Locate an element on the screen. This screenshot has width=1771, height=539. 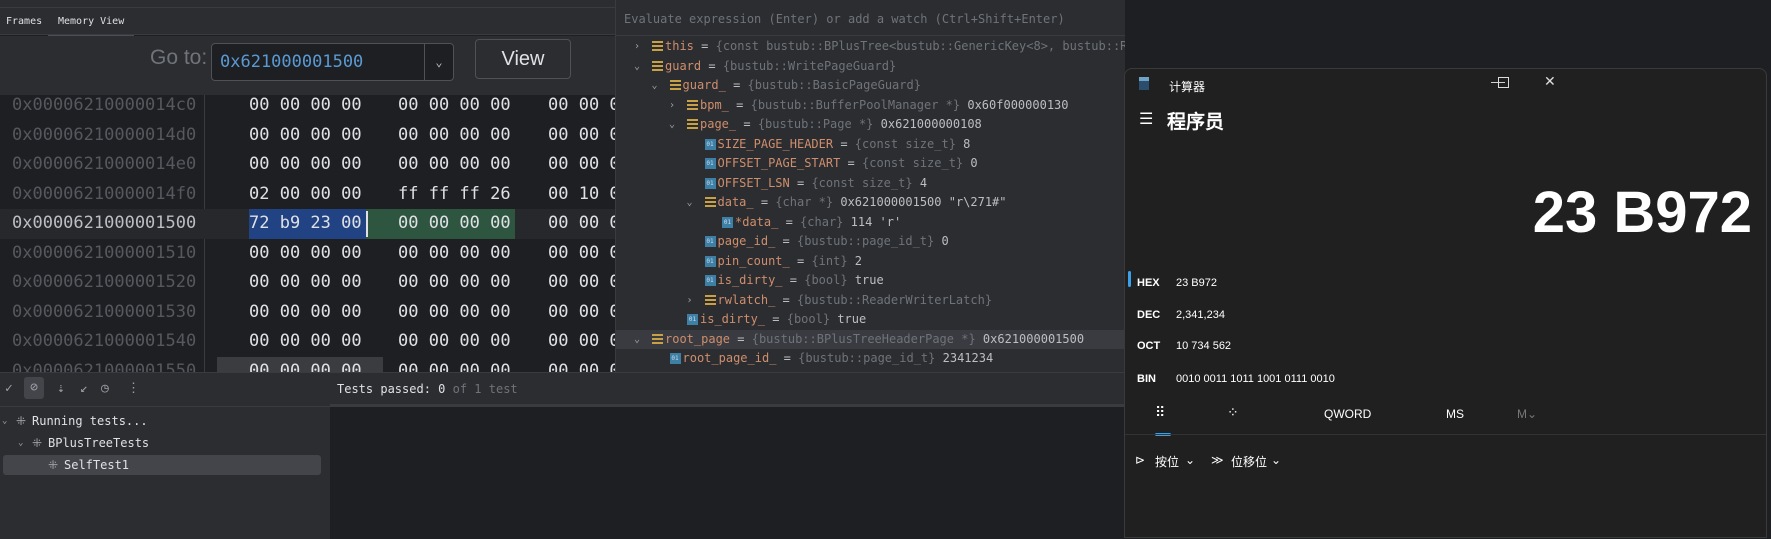
hex-group: 00 10 00 00 is located at coordinates (581, 195).